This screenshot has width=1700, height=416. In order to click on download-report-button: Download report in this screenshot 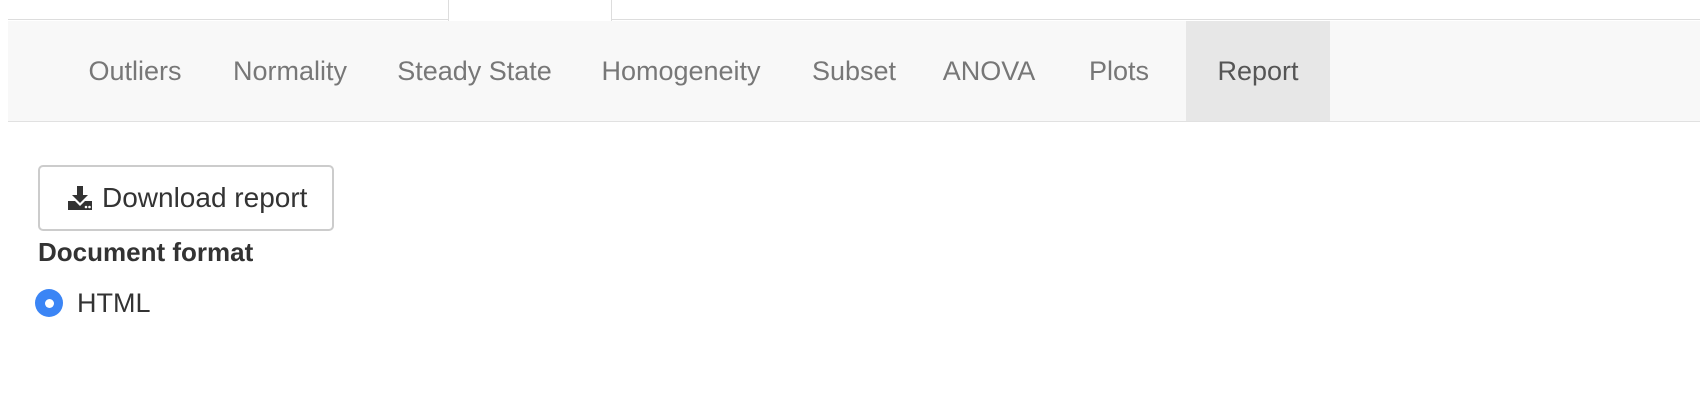, I will do `click(186, 198)`.